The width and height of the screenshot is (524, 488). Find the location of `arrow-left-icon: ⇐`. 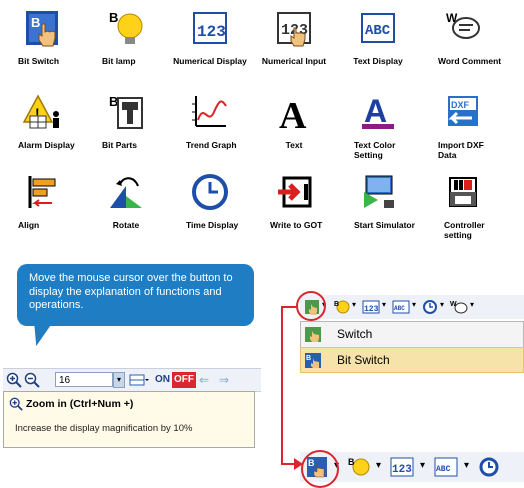

arrow-left-icon: ⇐ is located at coordinates (204, 380).